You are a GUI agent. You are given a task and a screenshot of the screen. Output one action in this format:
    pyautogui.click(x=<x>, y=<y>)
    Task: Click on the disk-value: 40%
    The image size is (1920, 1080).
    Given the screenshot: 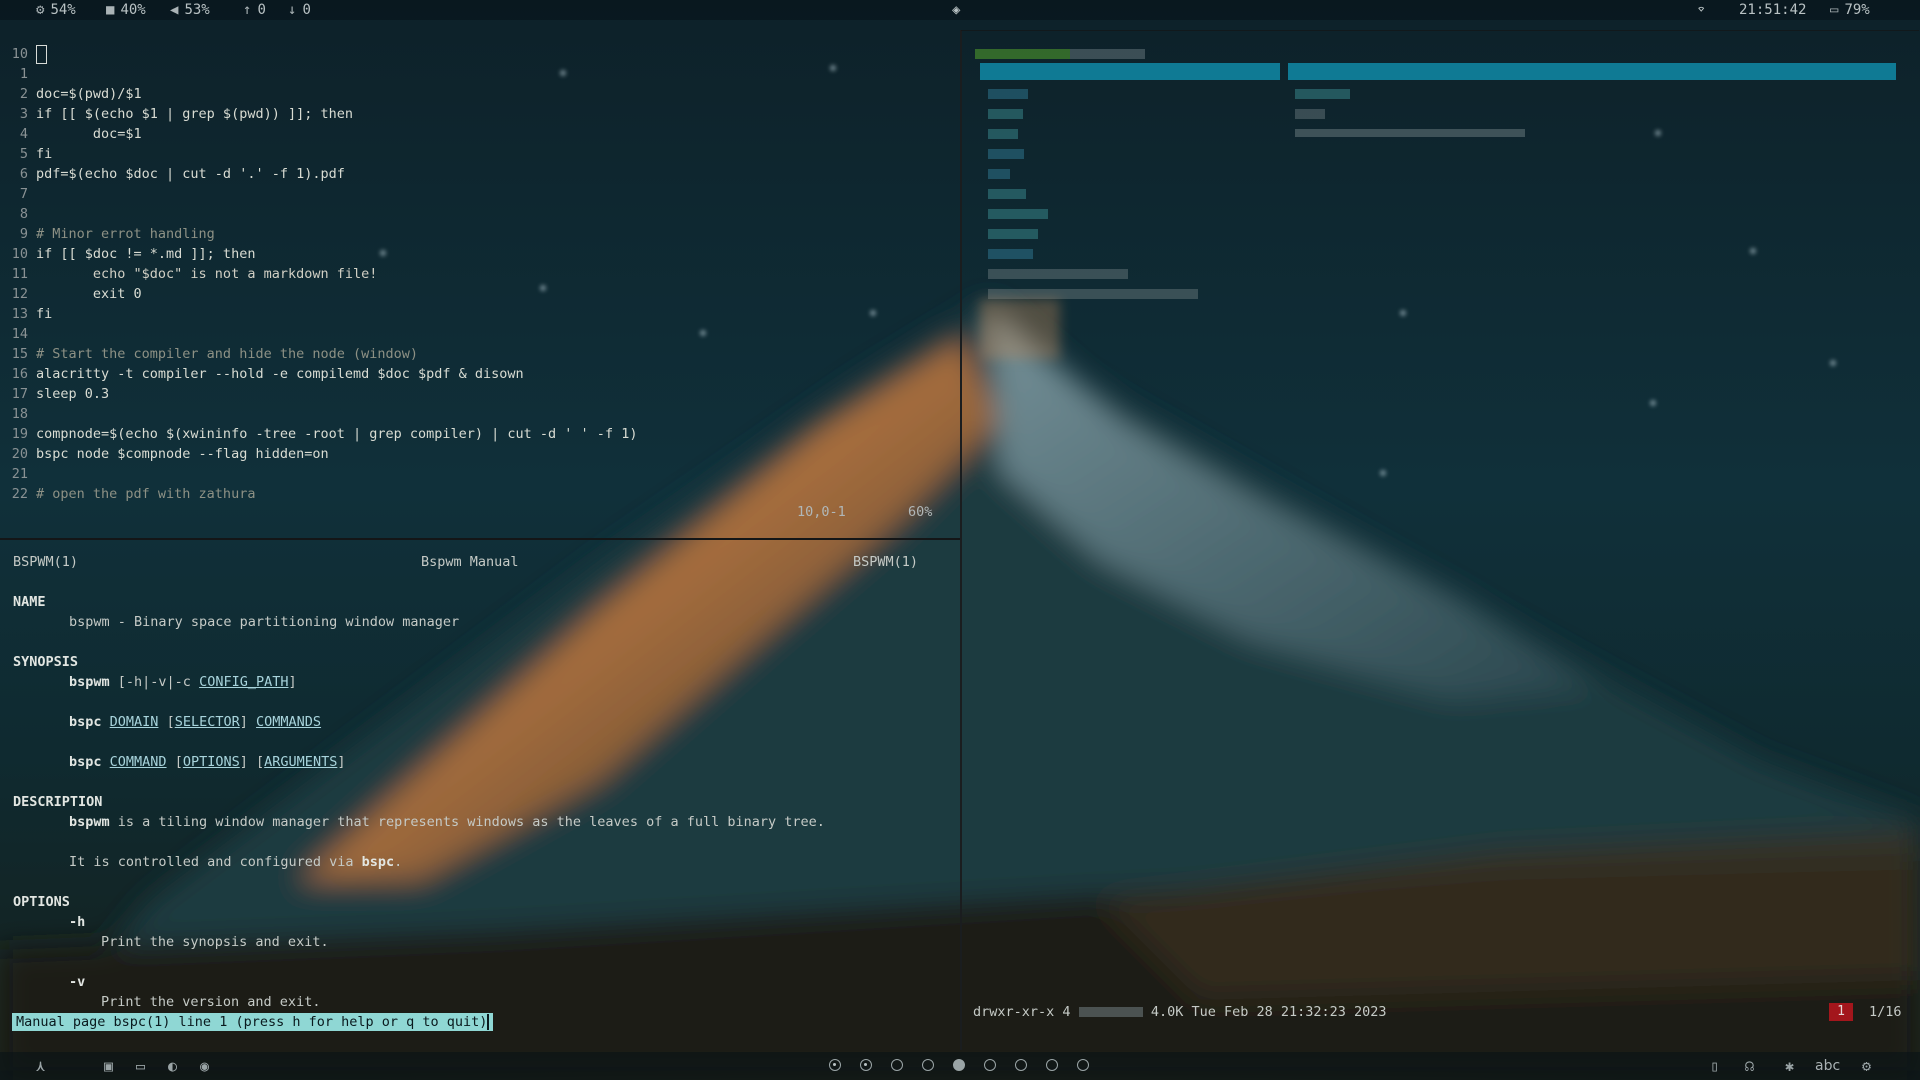 What is the action you would take?
    pyautogui.click(x=133, y=10)
    